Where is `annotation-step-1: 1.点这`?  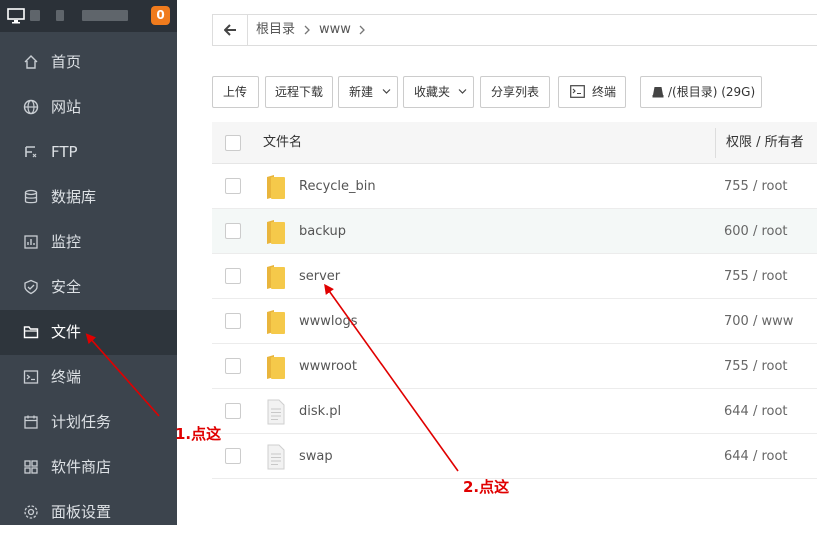 annotation-step-1: 1.点这 is located at coordinates (198, 434).